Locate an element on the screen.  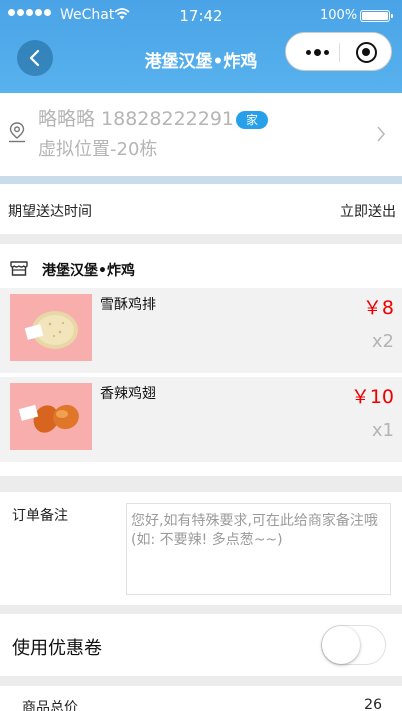
product-quantity: x2 is located at coordinates (382, 341).